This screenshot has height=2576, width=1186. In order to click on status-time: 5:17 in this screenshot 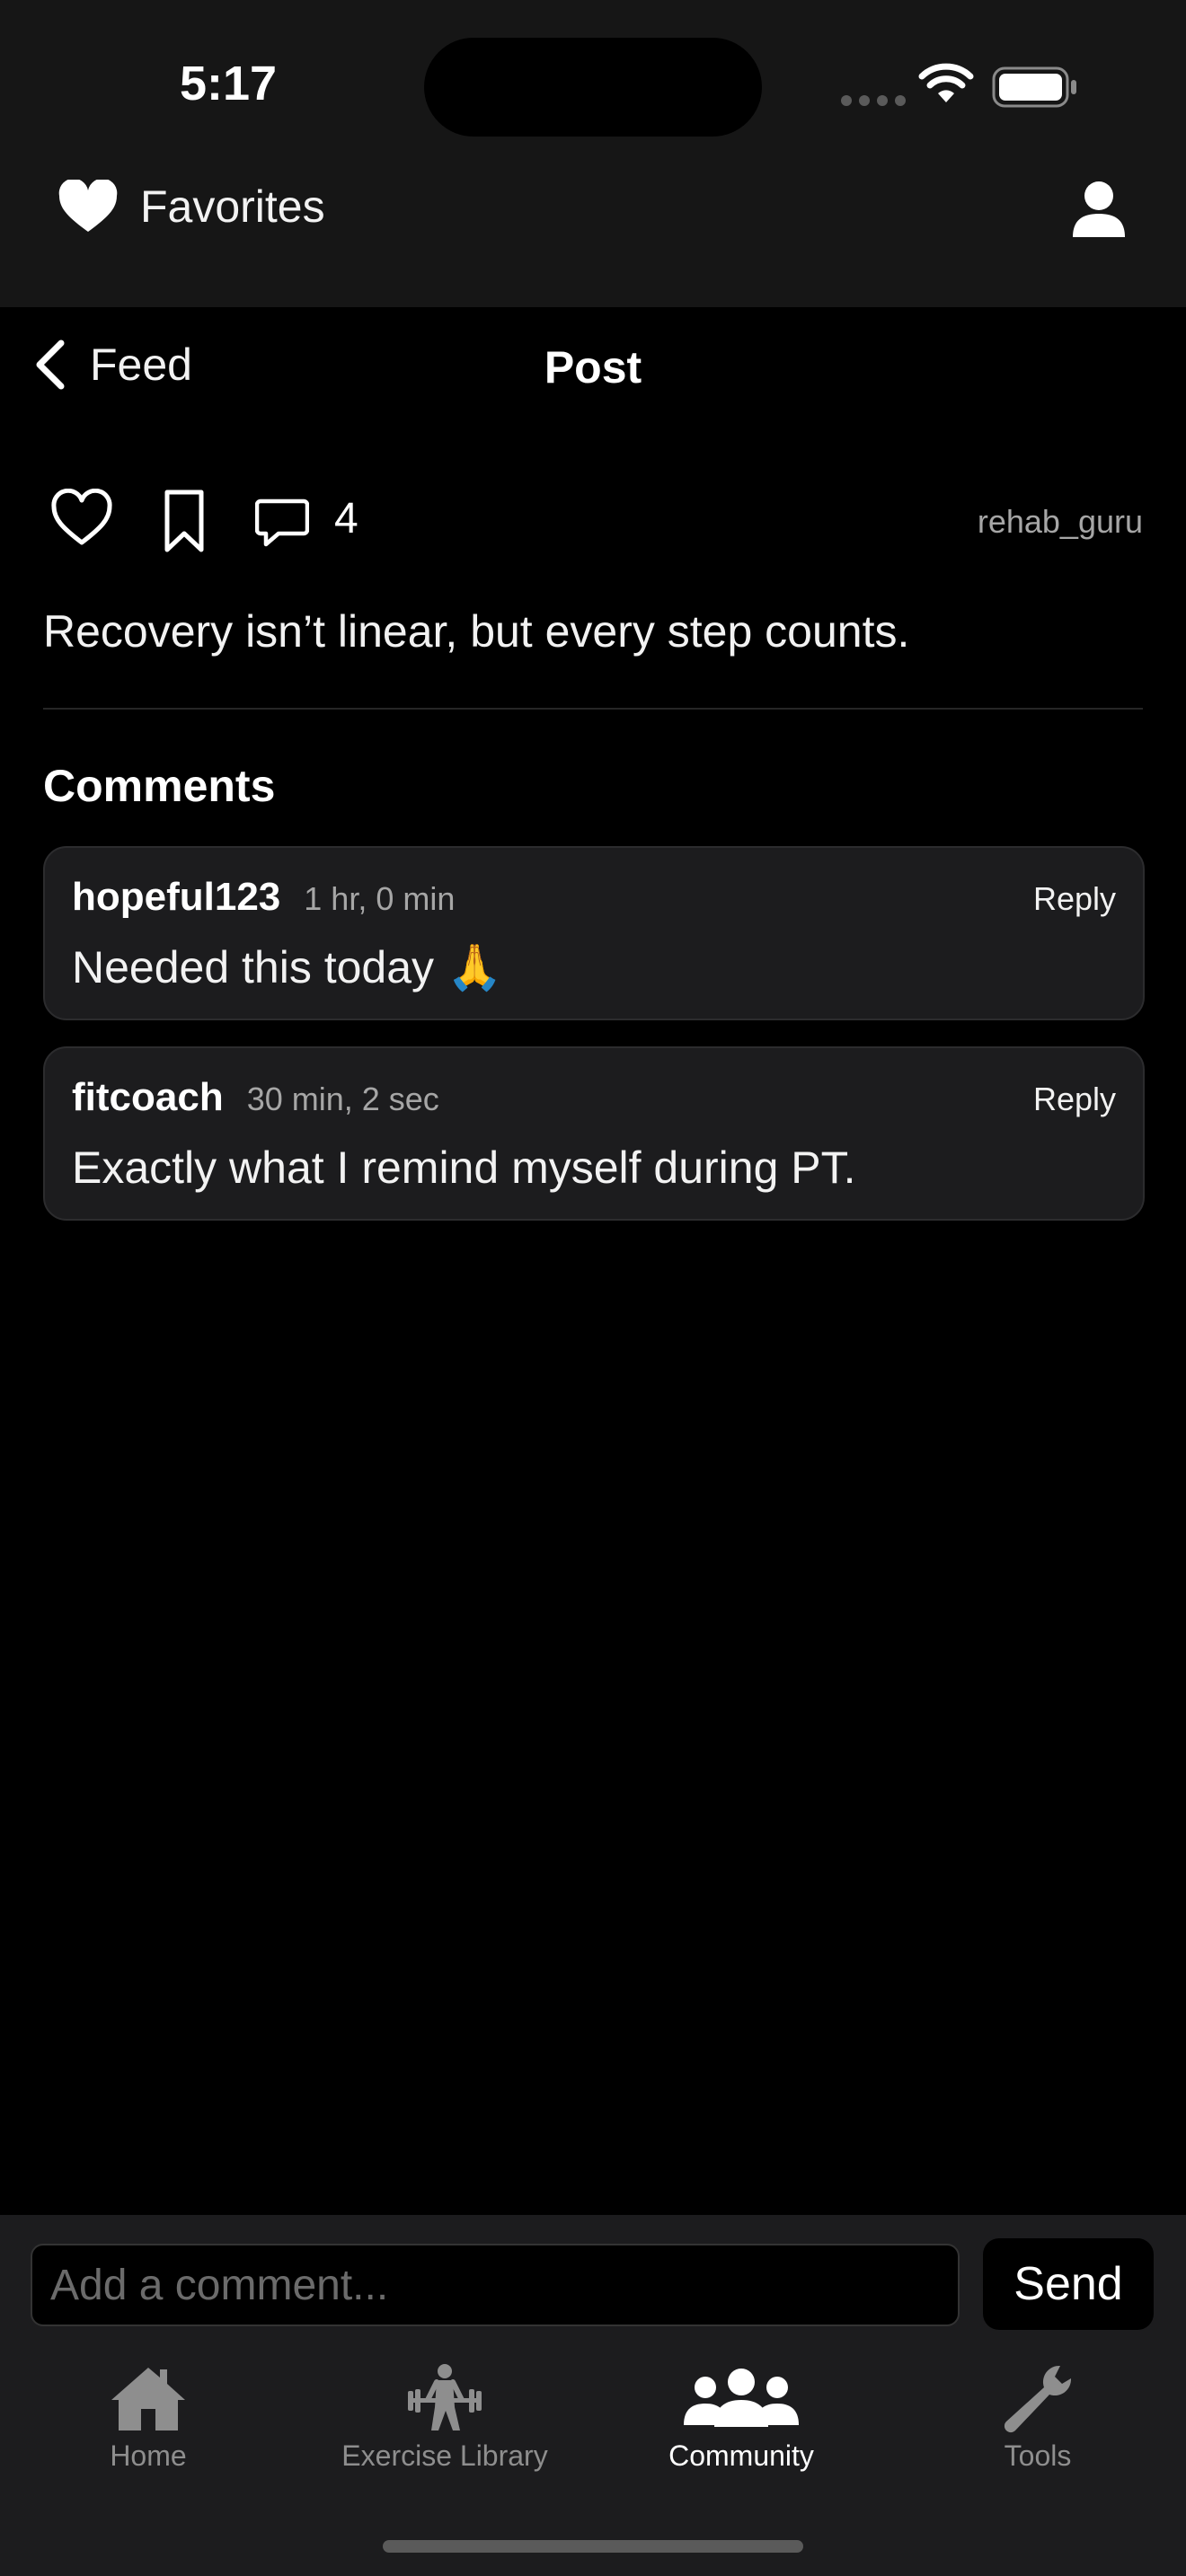, I will do `click(229, 83)`.